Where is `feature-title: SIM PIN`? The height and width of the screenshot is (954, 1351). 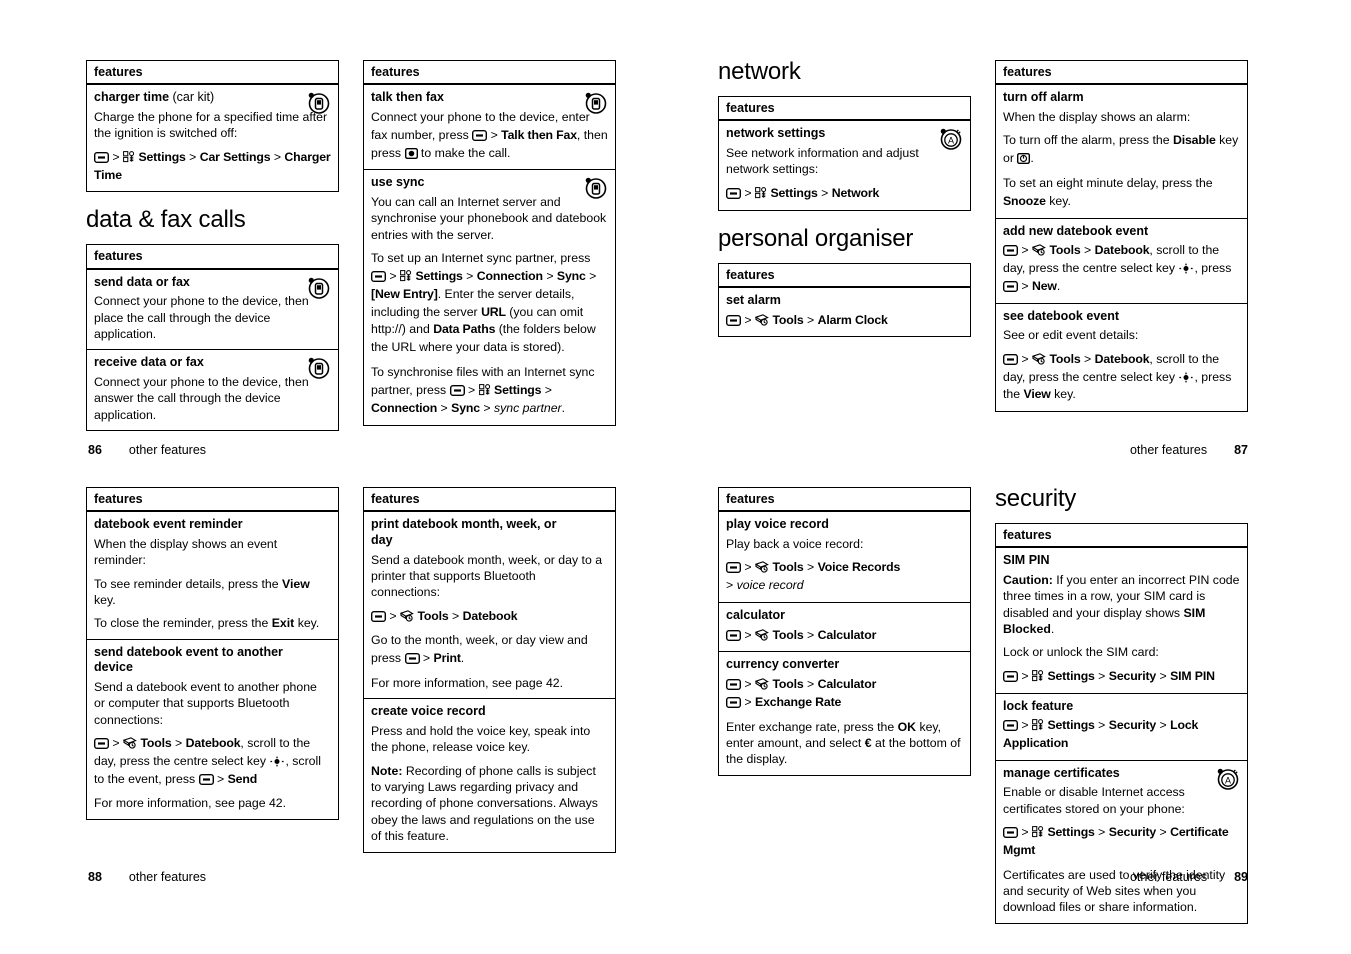
feature-title: SIM PIN is located at coordinates (1026, 560).